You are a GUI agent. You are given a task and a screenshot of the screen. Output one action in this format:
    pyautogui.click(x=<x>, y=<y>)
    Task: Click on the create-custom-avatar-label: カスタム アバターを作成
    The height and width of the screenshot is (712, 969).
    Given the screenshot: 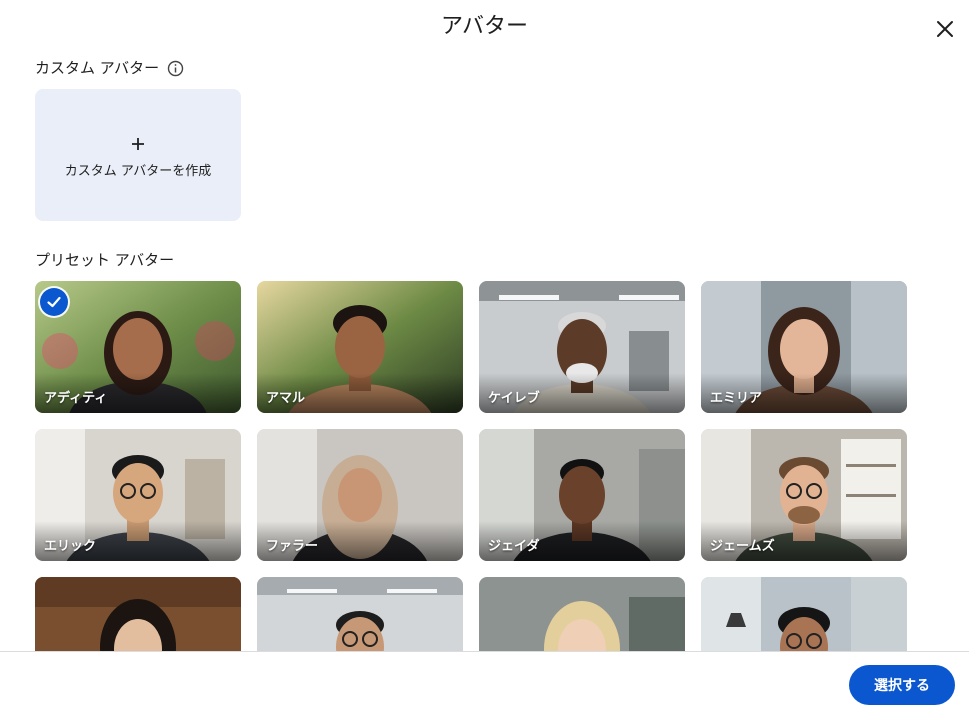 What is the action you would take?
    pyautogui.click(x=138, y=171)
    